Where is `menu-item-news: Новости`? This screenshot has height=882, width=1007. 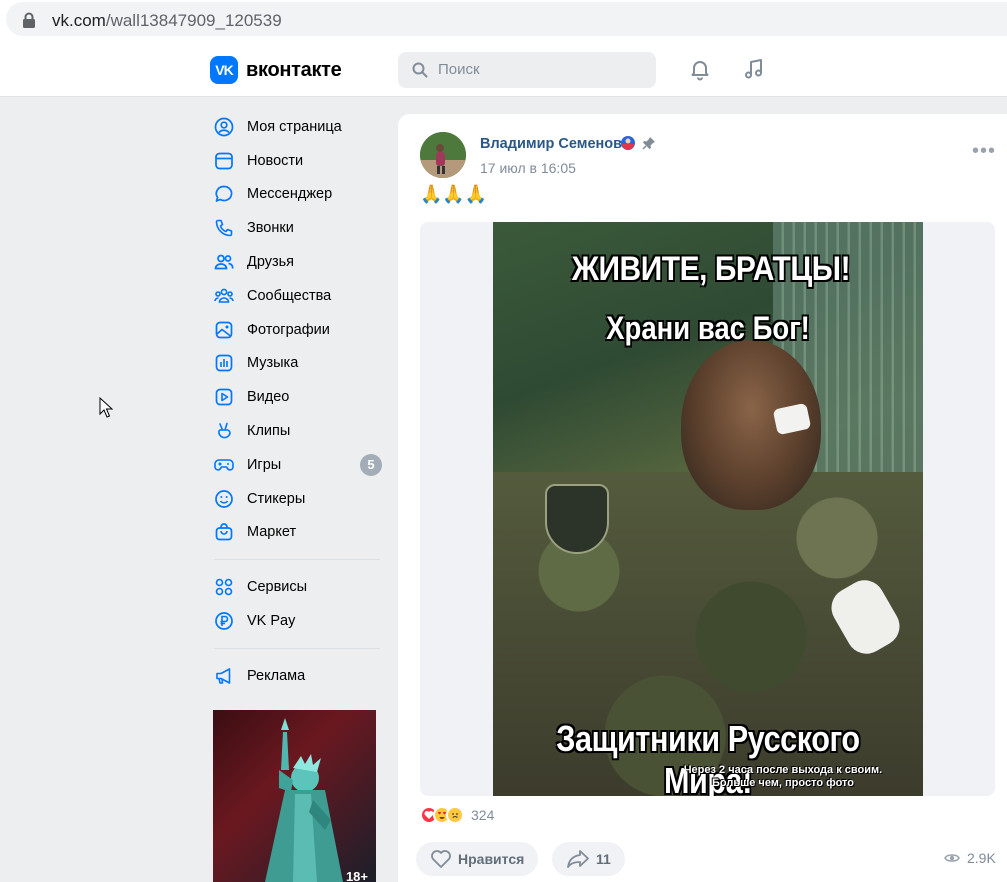 menu-item-news: Новости is located at coordinates (297, 161).